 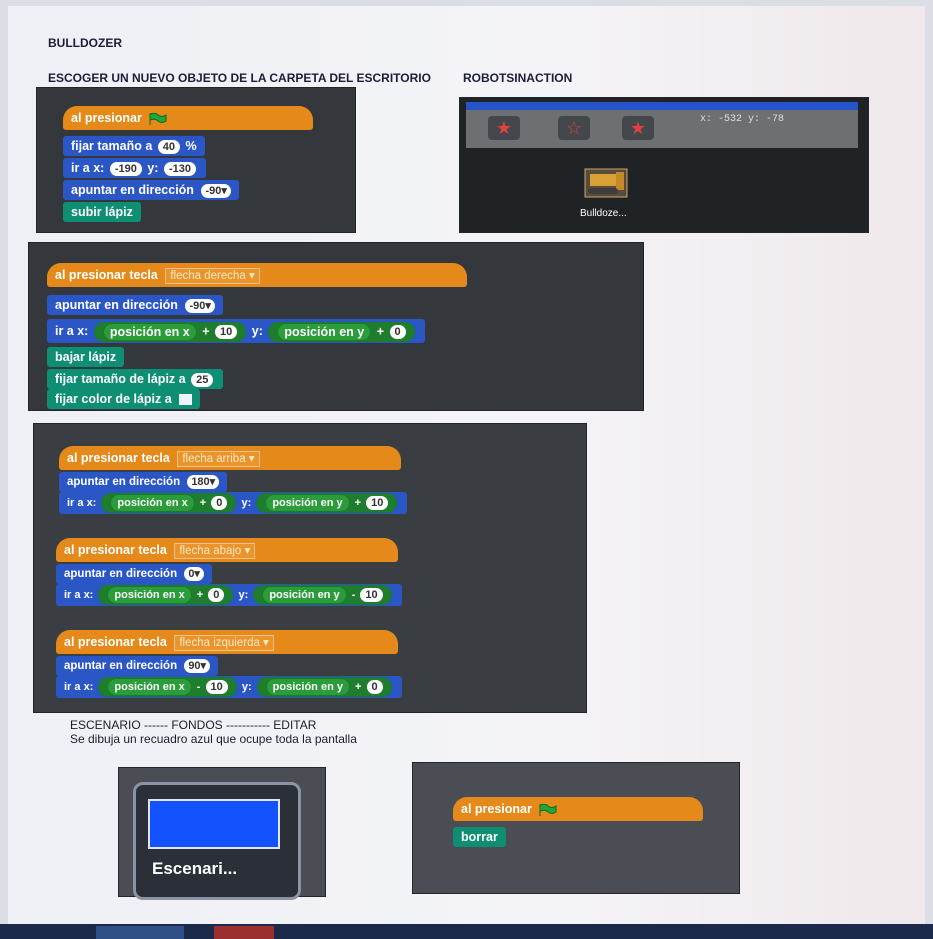 I want to click on key-dropdown: flecha derecha ▾, so click(x=212, y=275).